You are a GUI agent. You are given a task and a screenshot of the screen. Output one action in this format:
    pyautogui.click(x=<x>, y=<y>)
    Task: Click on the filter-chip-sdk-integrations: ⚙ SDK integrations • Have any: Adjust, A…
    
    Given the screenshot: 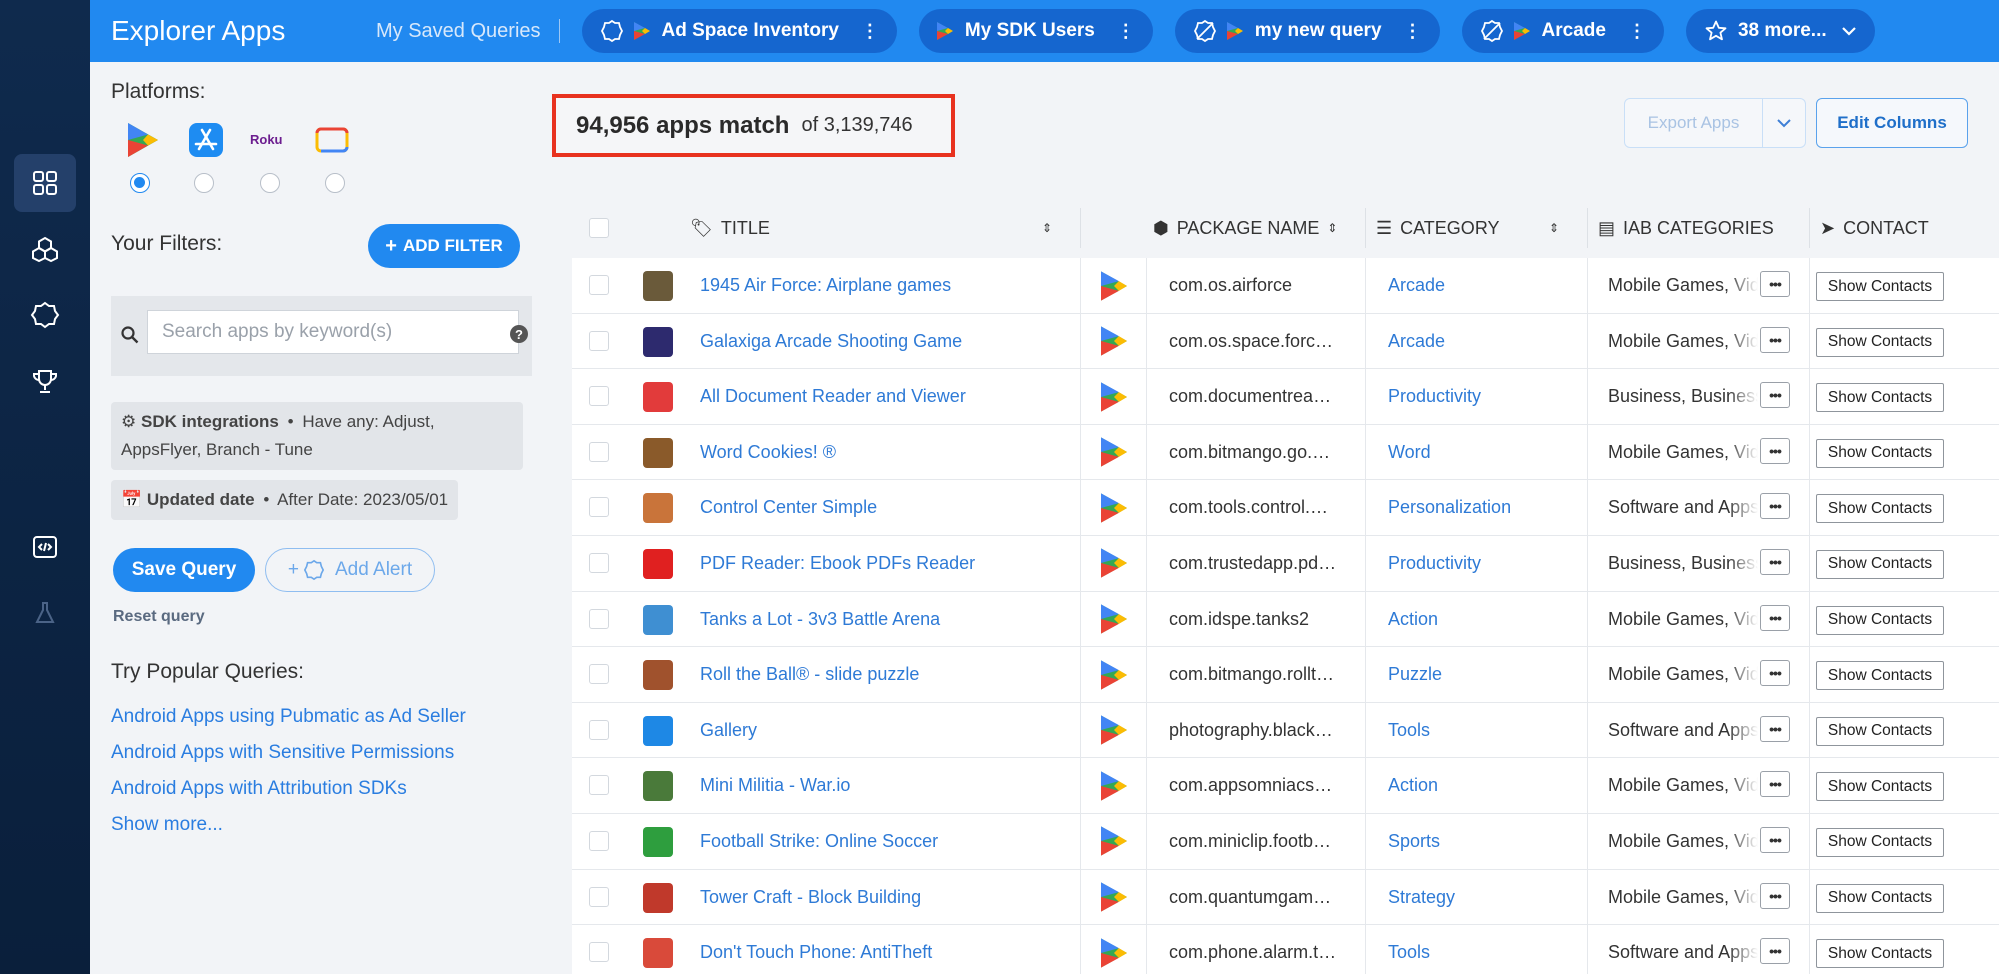 What is the action you would take?
    pyautogui.click(x=317, y=436)
    